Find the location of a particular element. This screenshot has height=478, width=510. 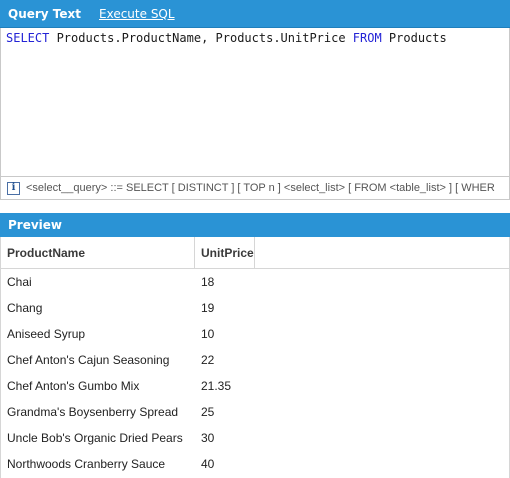

sql-token: Products.ProductName, Products.UnitPrice is located at coordinates (201, 38).